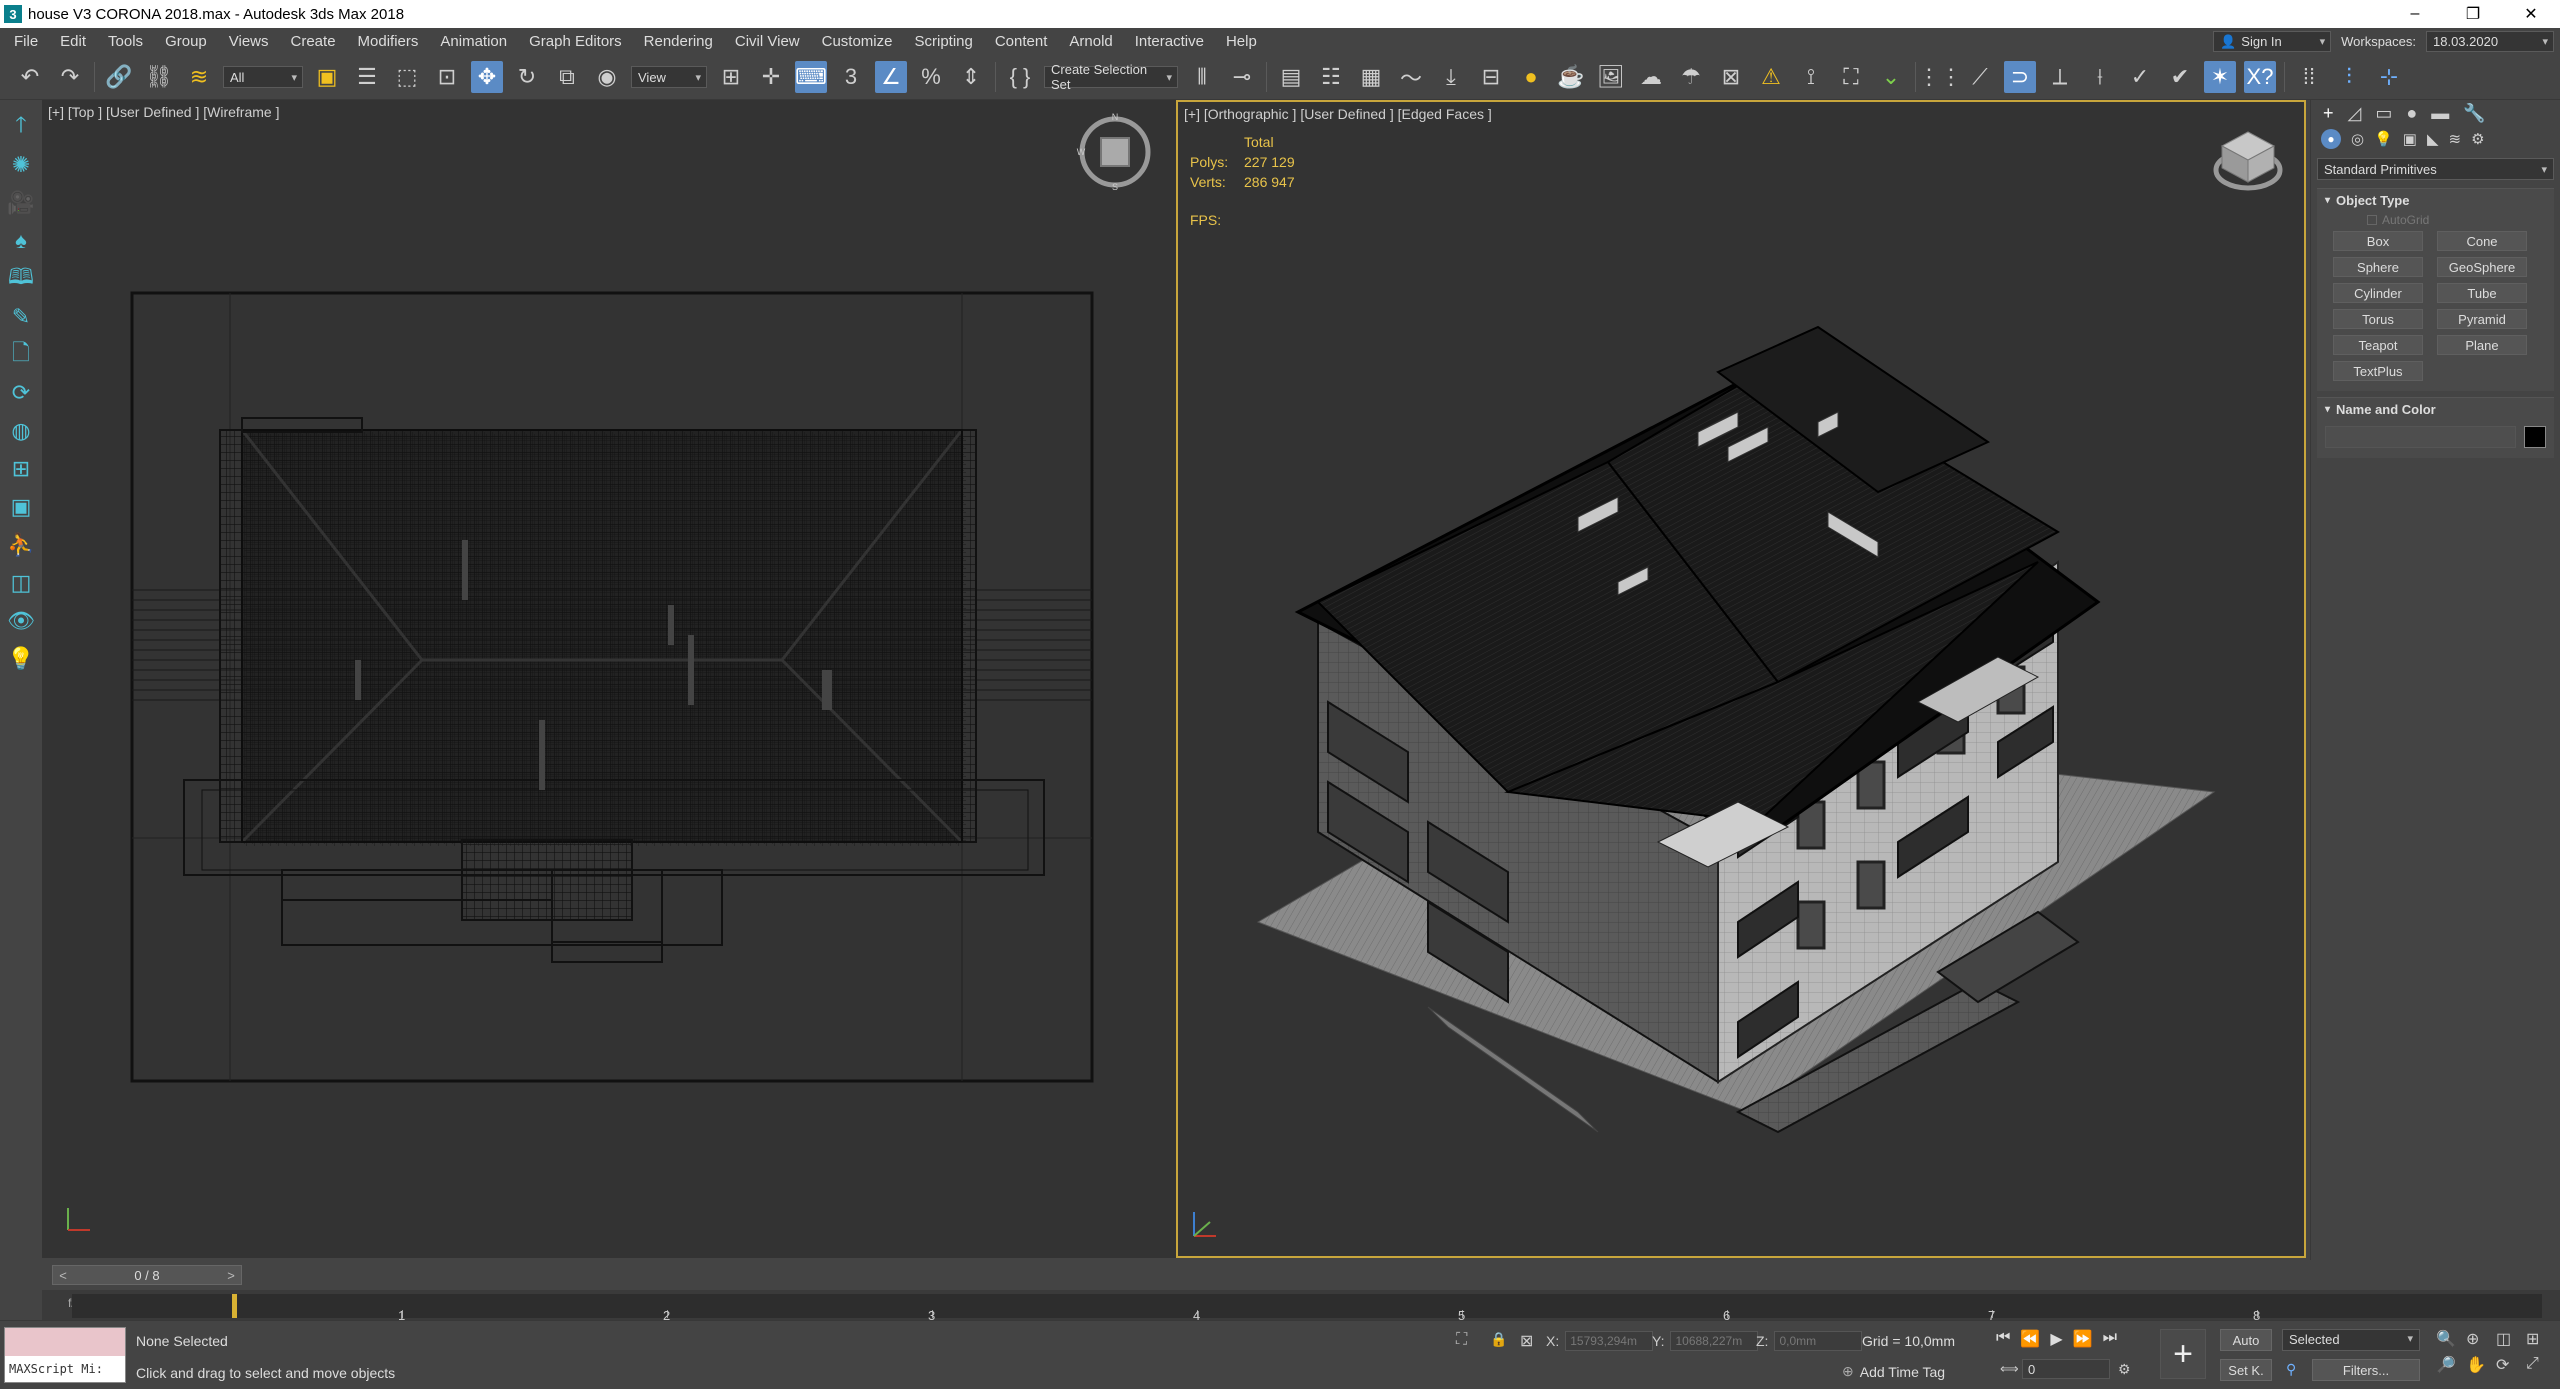 Image resolution: width=2560 pixels, height=1389 pixels. Describe the element at coordinates (2246, 1370) in the screenshot. I see `set-key-button: Set K.` at that location.